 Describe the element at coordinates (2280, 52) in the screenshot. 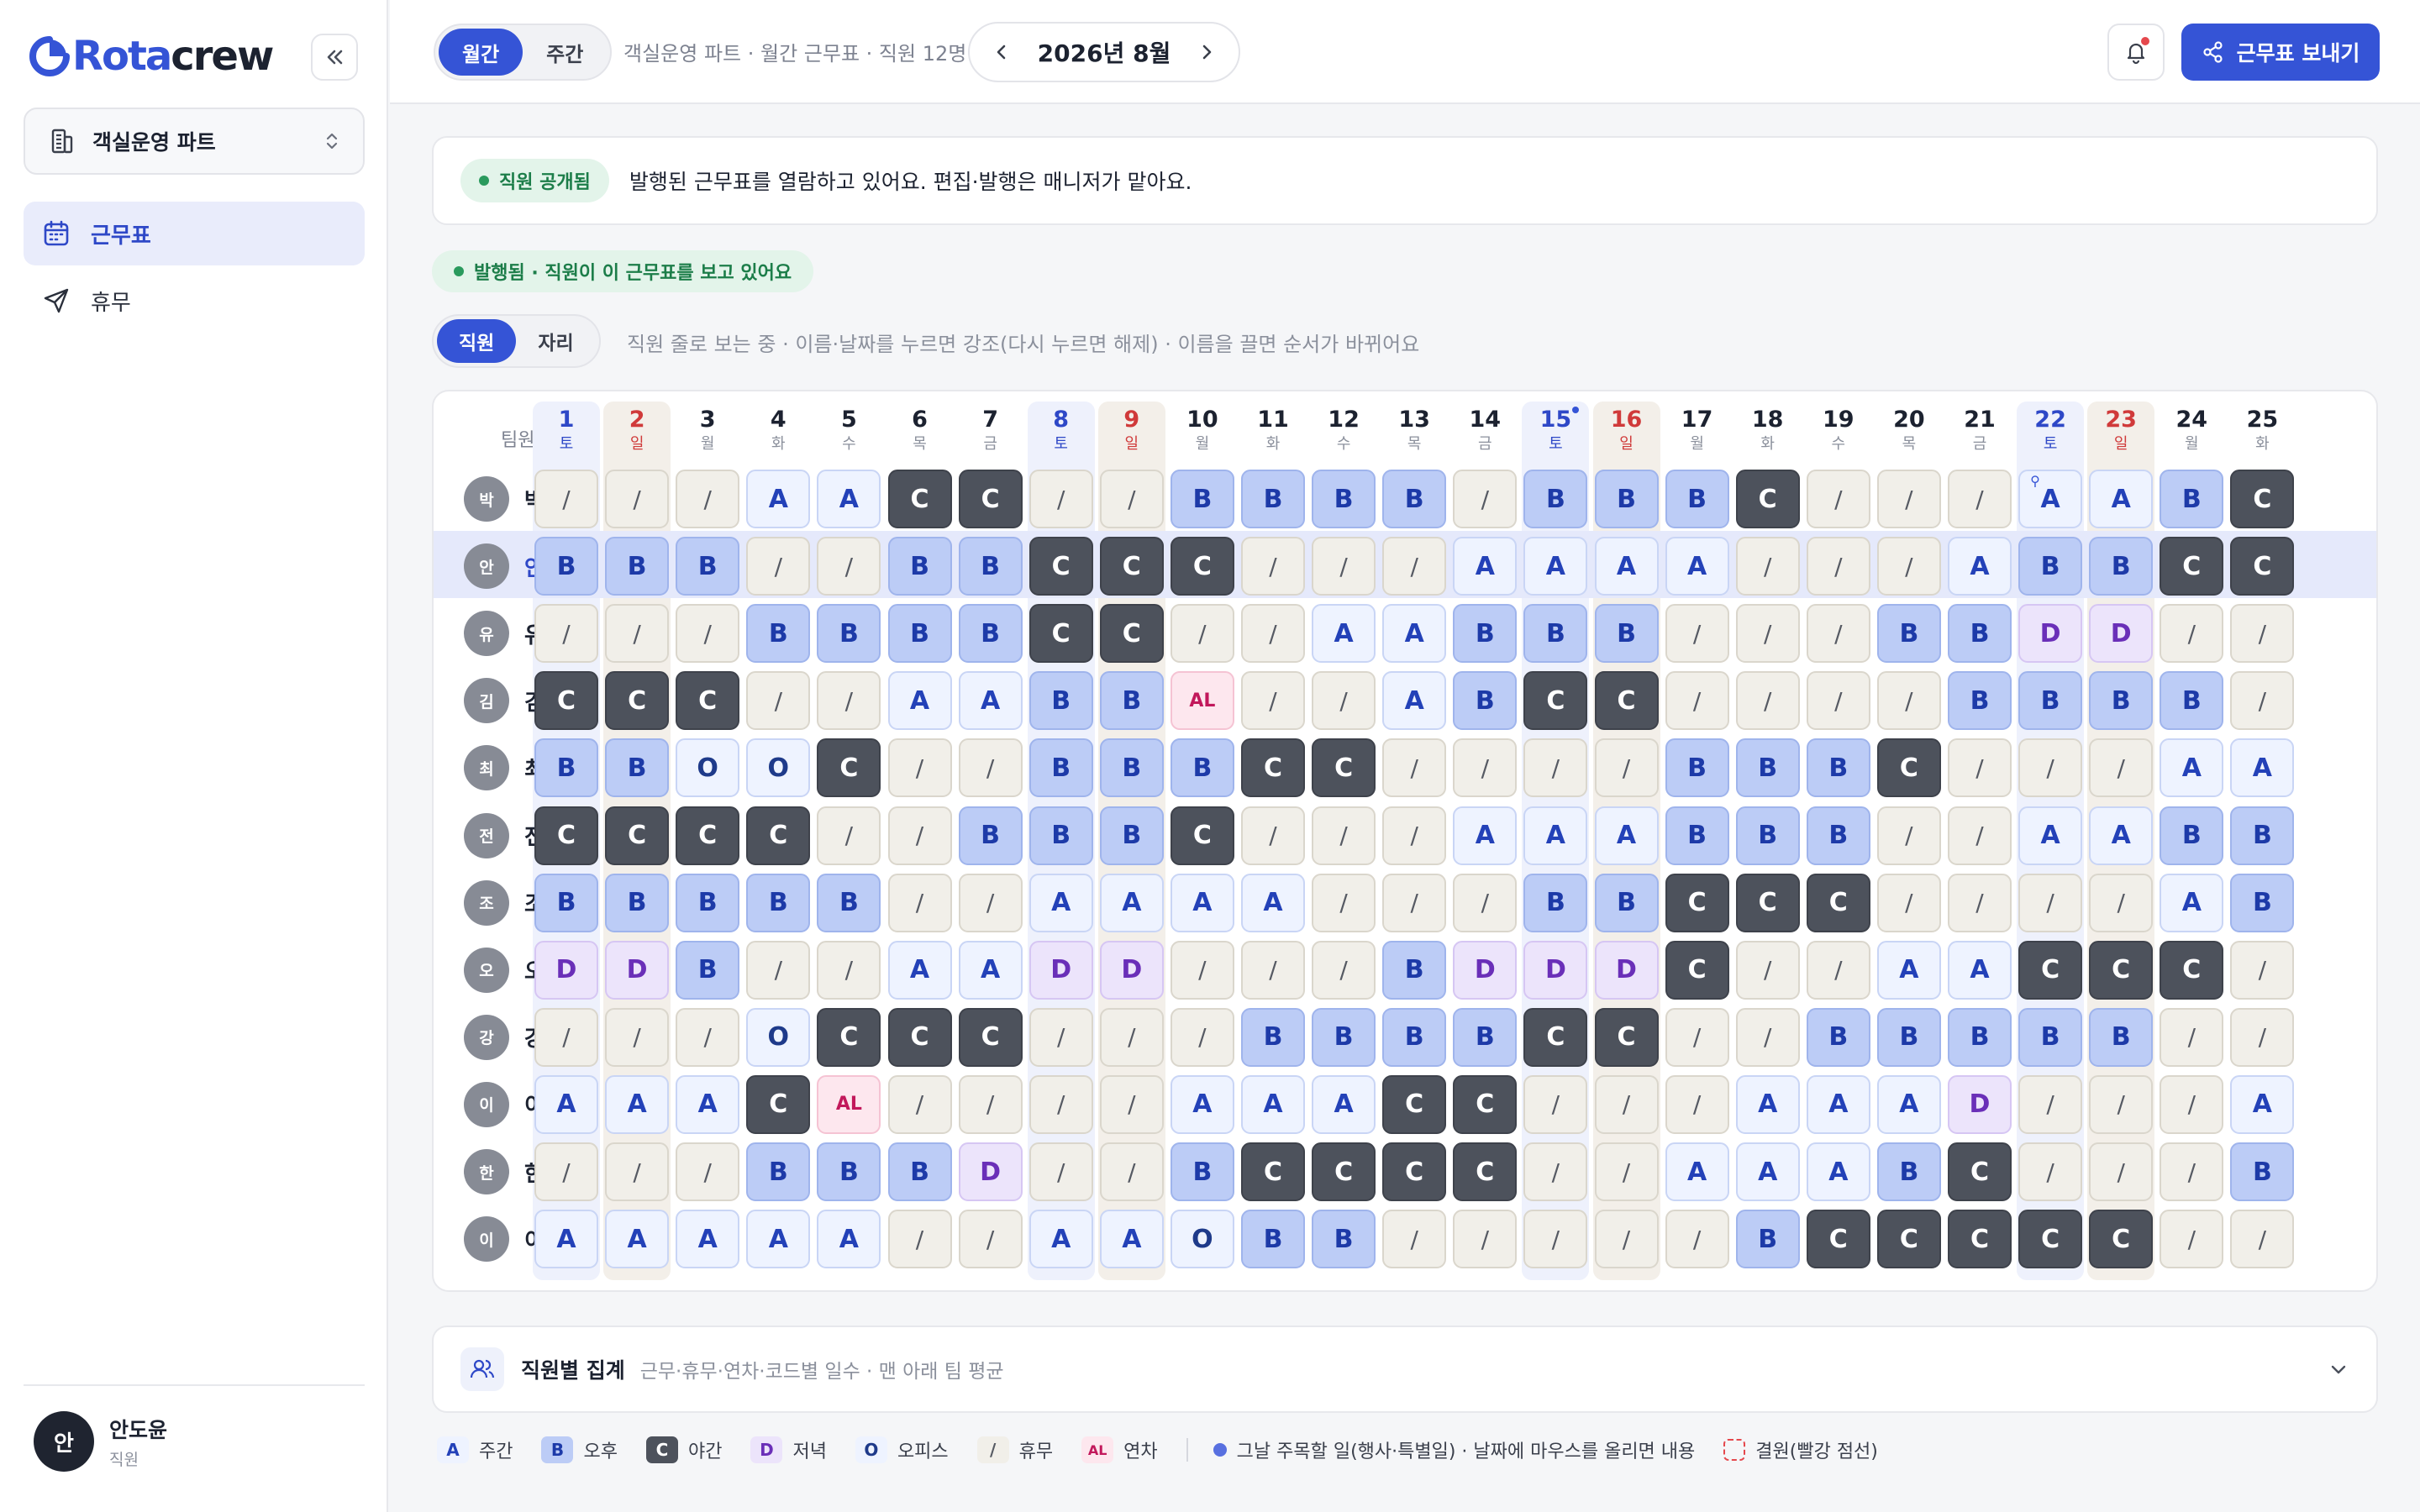

I see `send-schedule-button: 근무표 보내기` at that location.